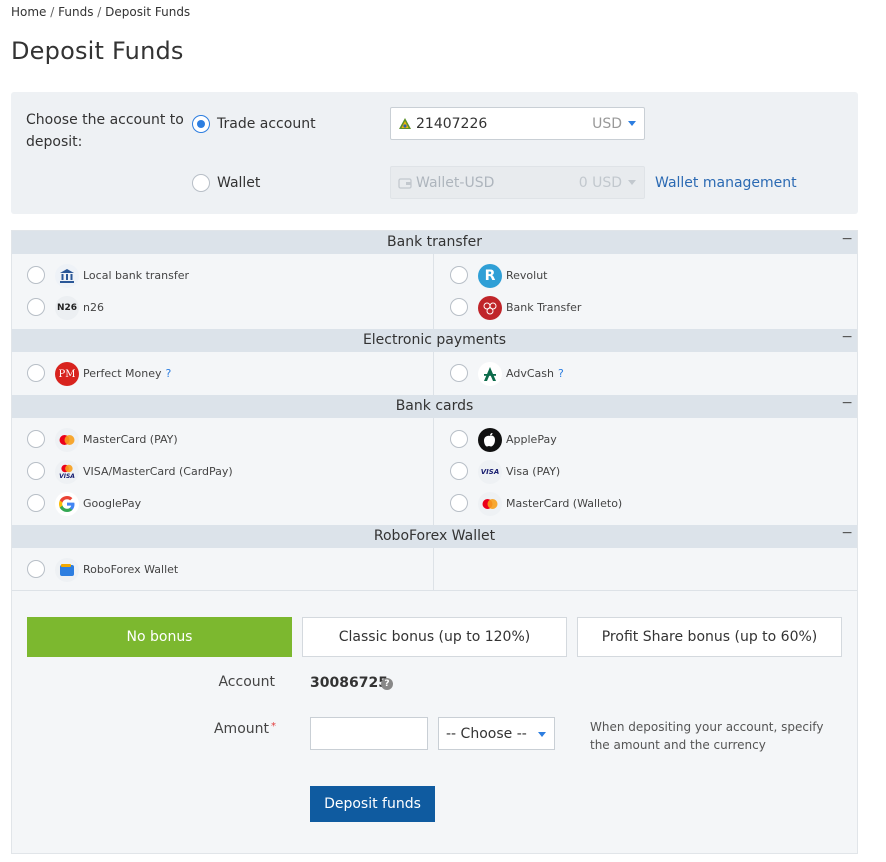  I want to click on breadcrumb-funds-link: Funds, so click(75, 12).